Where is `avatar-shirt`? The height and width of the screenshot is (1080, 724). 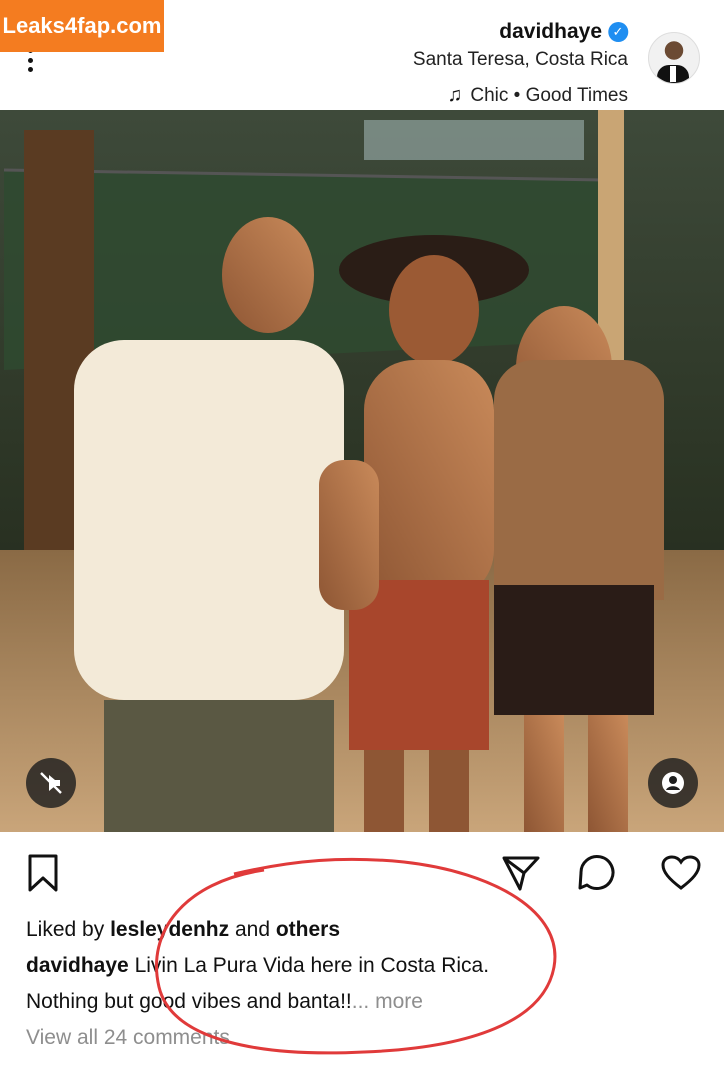
avatar-shirt is located at coordinates (673, 74).